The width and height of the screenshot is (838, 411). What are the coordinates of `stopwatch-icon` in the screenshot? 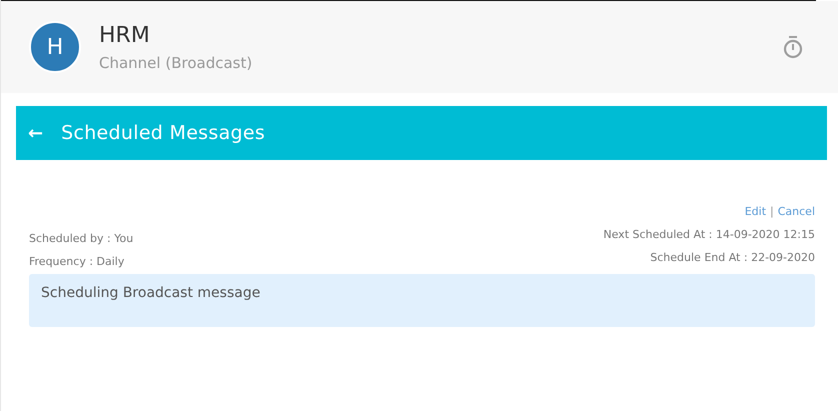 It's located at (793, 47).